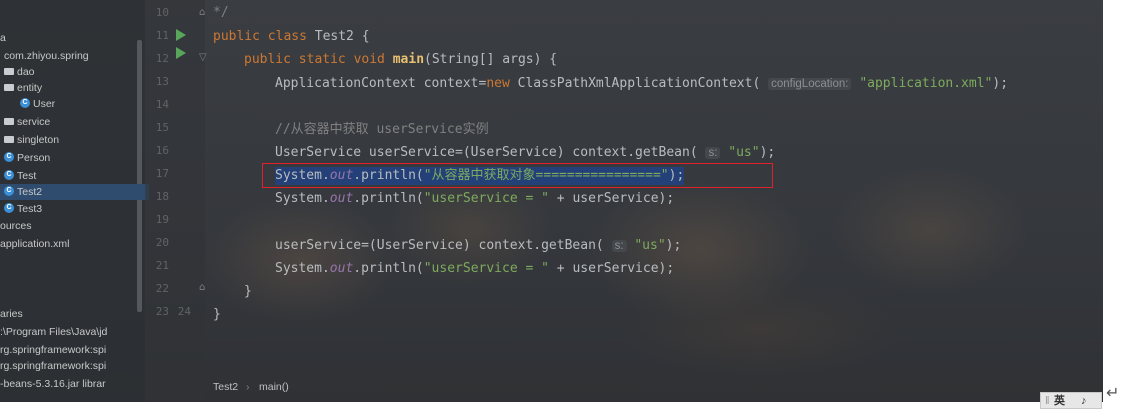 The height and width of the screenshot is (410, 1141). What do you see at coordinates (624, 388) in the screenshot?
I see `breadcrumb: Test2 › main()` at bounding box center [624, 388].